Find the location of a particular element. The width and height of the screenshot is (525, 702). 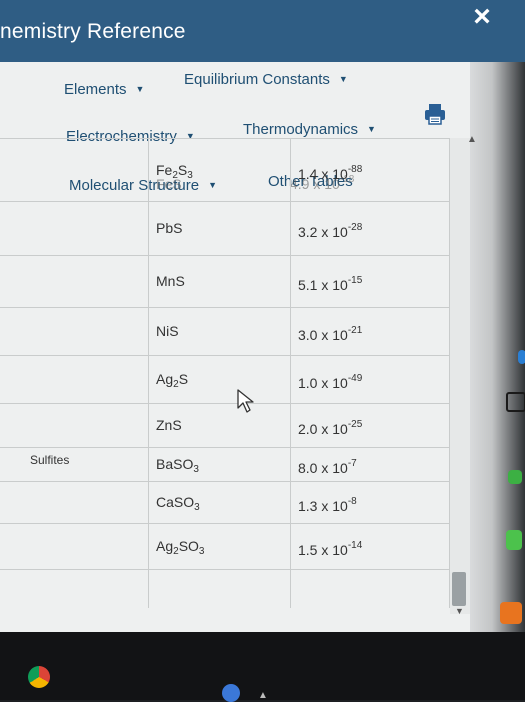

window-title: nemistry Reference is located at coordinates (93, 31).